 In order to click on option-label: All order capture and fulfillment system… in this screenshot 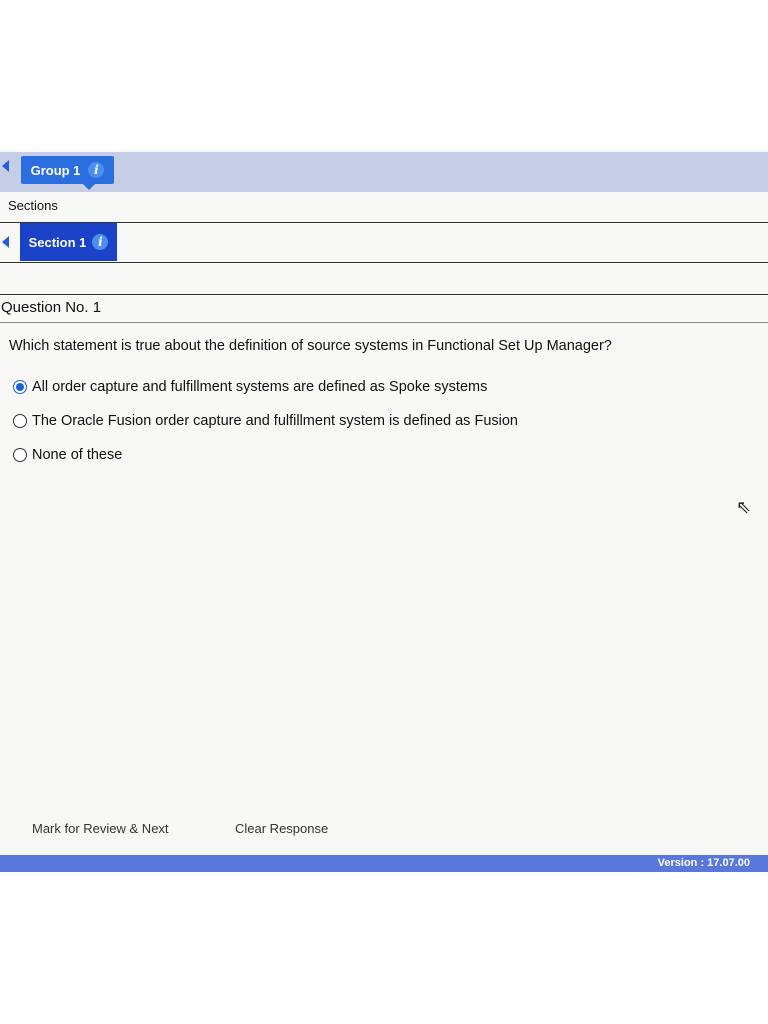, I will do `click(260, 387)`.